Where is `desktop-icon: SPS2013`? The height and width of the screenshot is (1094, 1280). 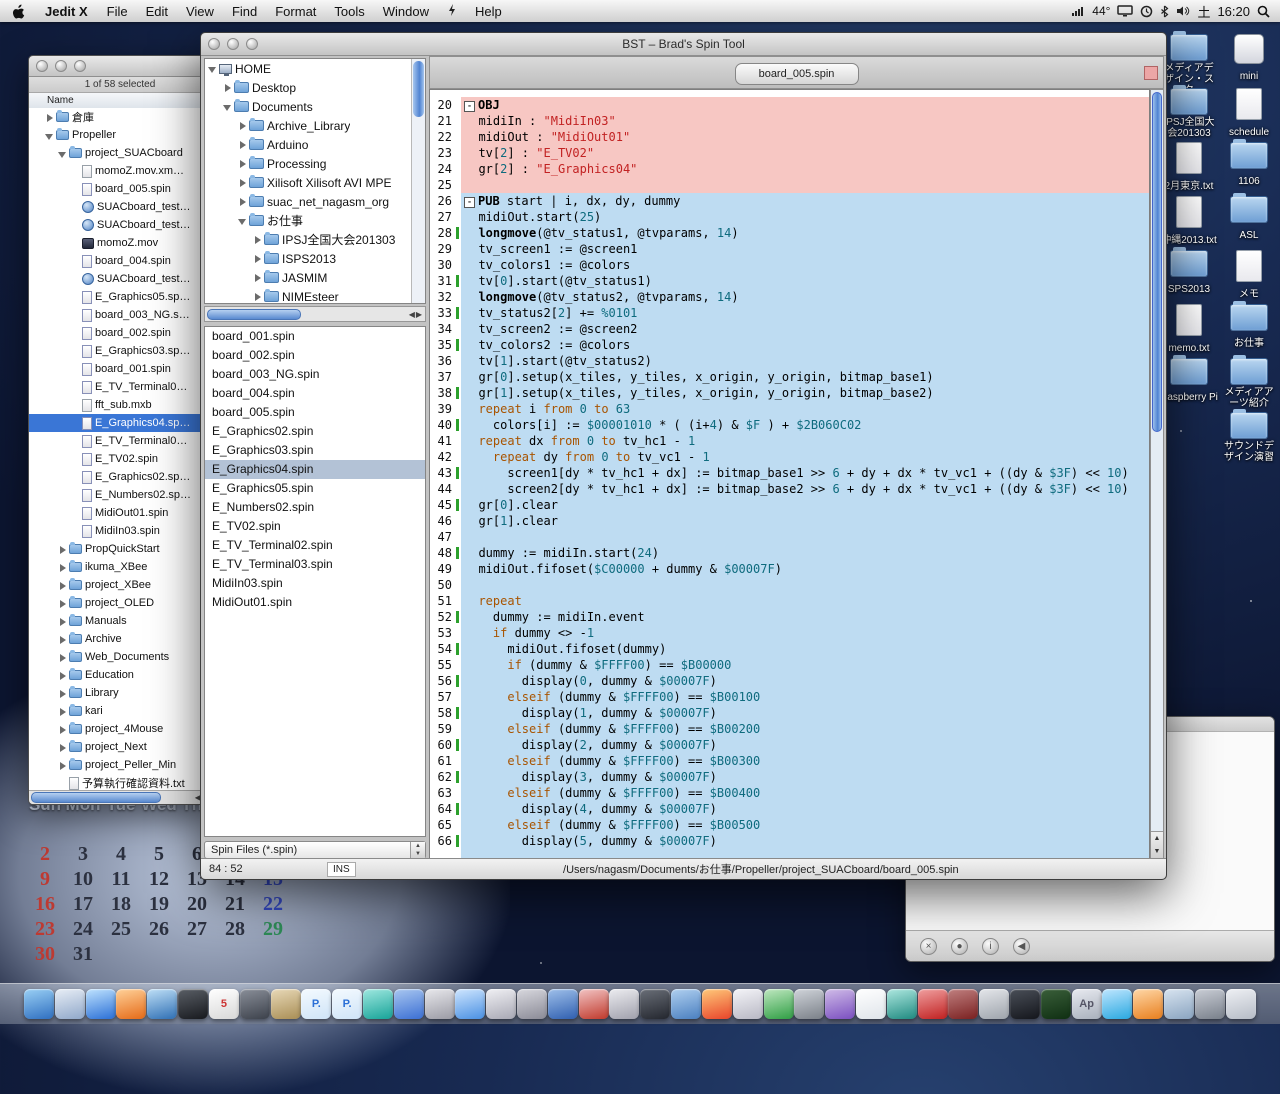
desktop-icon: SPS2013 is located at coordinates (1189, 272).